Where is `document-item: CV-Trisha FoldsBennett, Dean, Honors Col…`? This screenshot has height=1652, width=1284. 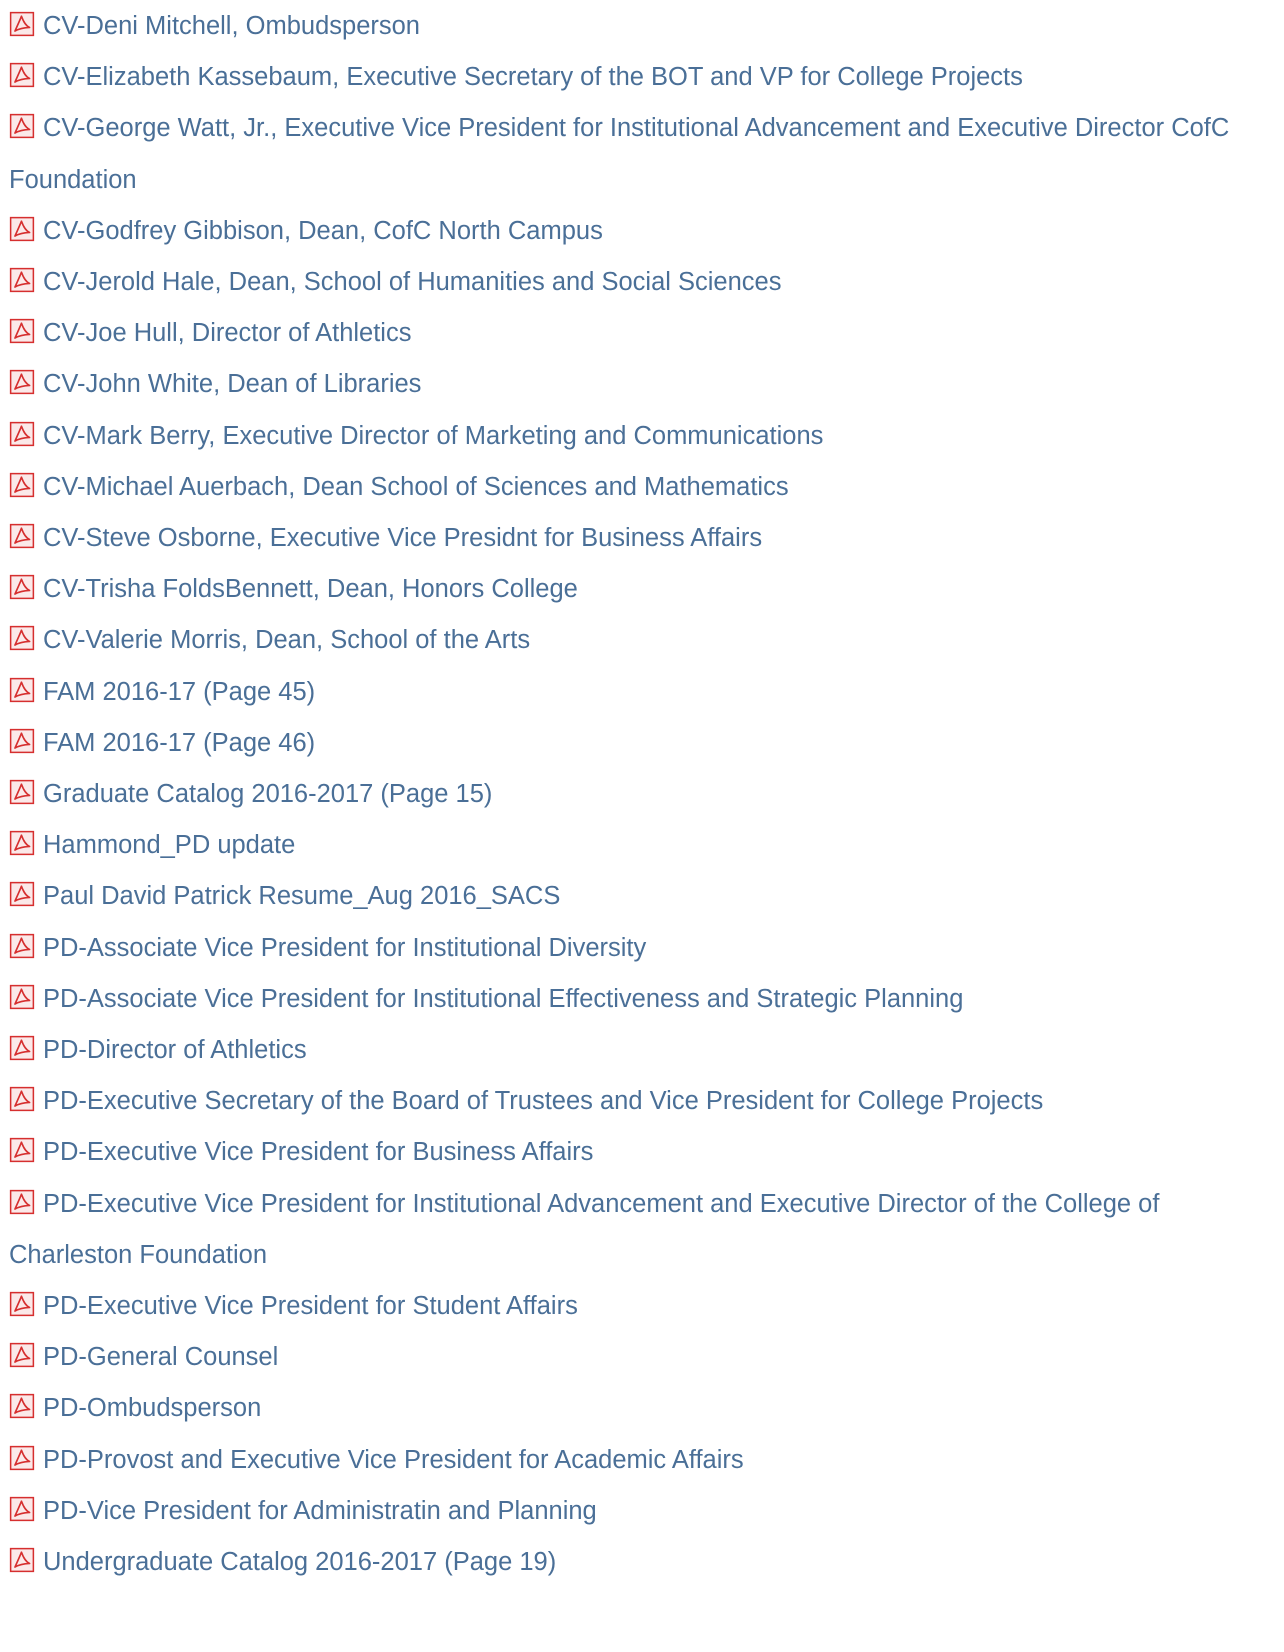
document-item: CV-Trisha FoldsBennett, Dean, Honors Col… is located at coordinates (642, 589).